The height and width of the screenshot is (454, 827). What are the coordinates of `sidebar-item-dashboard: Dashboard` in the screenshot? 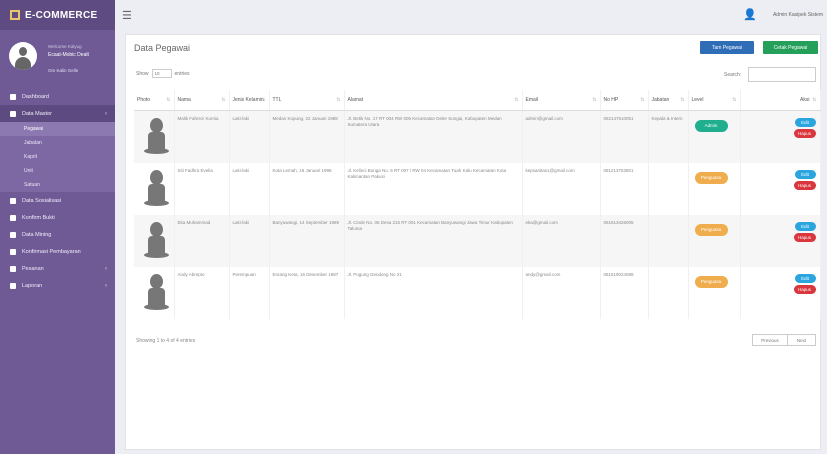 It's located at (57, 96).